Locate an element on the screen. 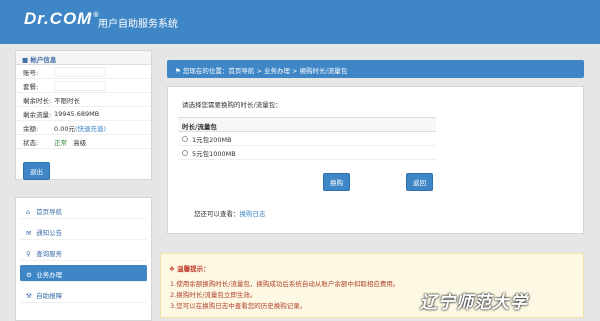 The width and height of the screenshot is (600, 321). envelope-icon: ✉ is located at coordinates (29, 233).